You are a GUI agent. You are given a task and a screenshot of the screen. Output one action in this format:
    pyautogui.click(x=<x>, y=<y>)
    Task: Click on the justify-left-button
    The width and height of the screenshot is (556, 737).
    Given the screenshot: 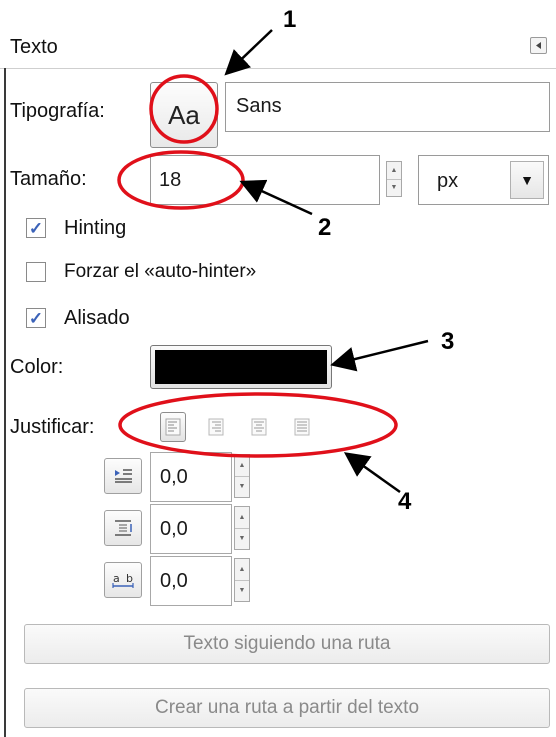 What is the action you would take?
    pyautogui.click(x=173, y=427)
    